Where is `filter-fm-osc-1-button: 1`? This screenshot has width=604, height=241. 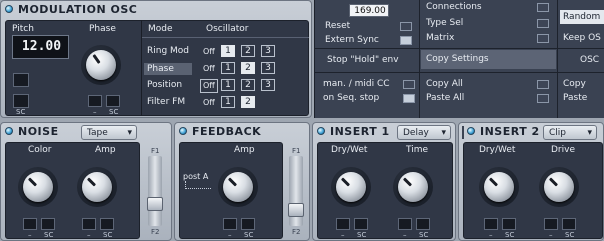 filter-fm-osc-1-button: 1 is located at coordinates (228, 102).